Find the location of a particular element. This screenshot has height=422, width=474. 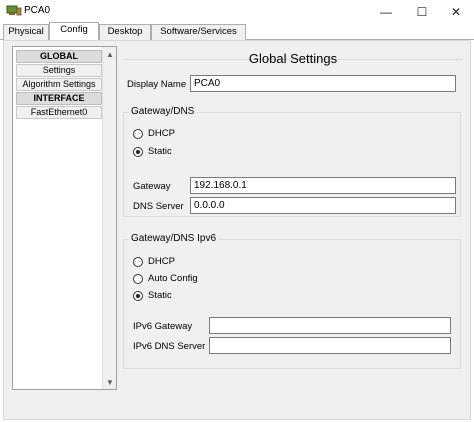

ipv6-static-radio: Static is located at coordinates (152, 295).